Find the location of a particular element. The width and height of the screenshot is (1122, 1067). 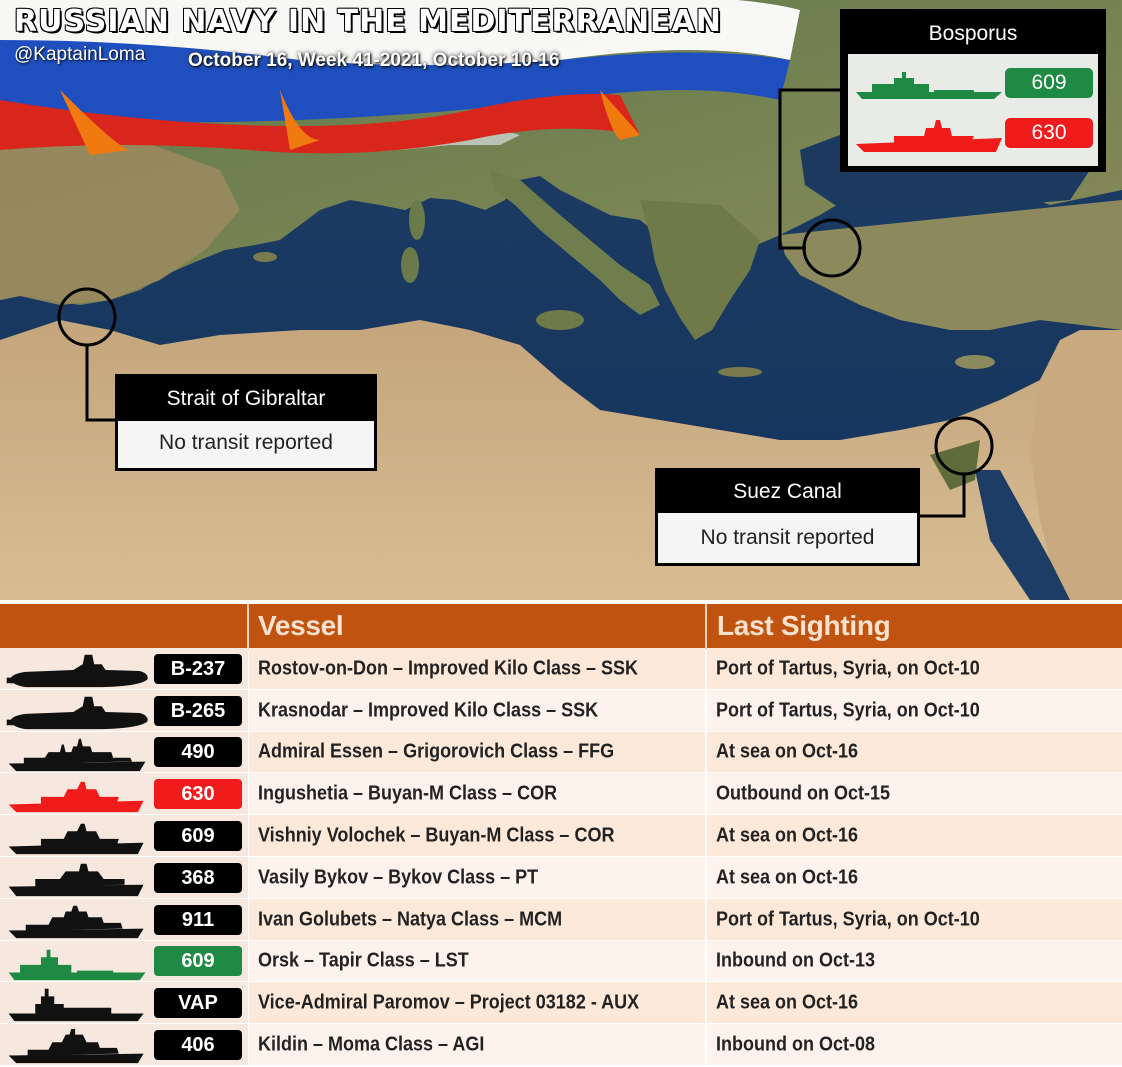

hull-number-badge: 630 is located at coordinates (198, 794).